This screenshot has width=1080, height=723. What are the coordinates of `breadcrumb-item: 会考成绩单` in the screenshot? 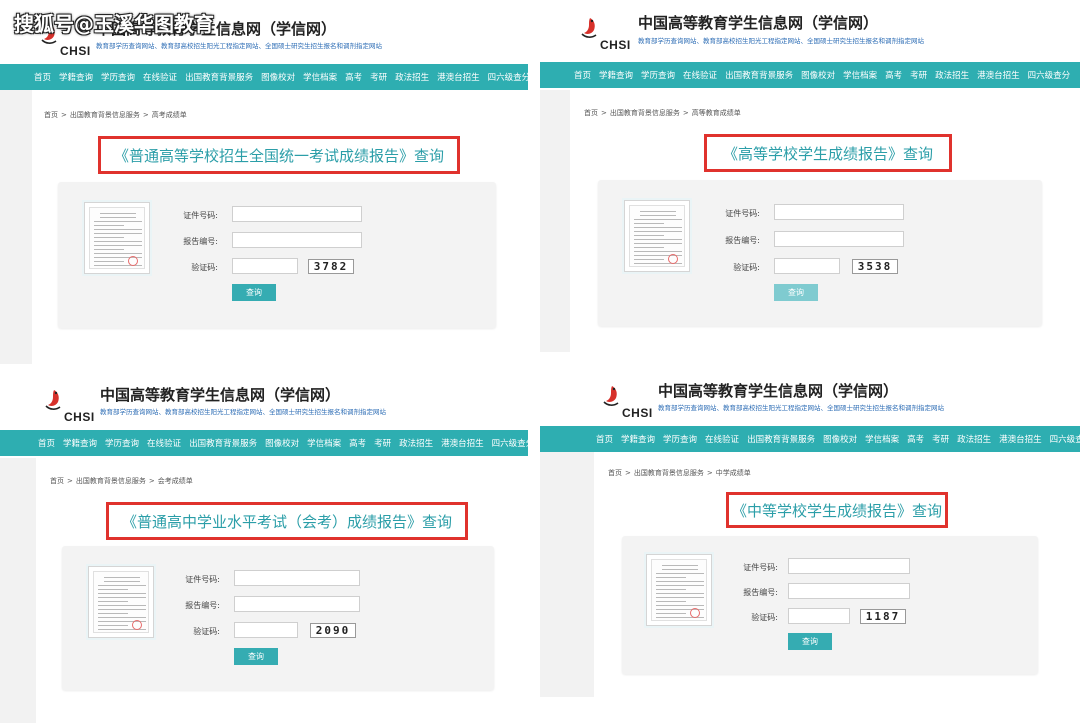 It's located at (175, 481).